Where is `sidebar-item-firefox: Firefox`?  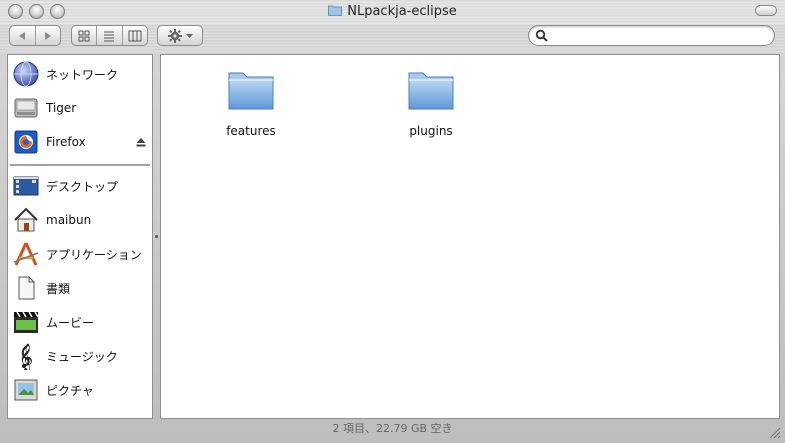 sidebar-item-firefox: Firefox is located at coordinates (80, 142).